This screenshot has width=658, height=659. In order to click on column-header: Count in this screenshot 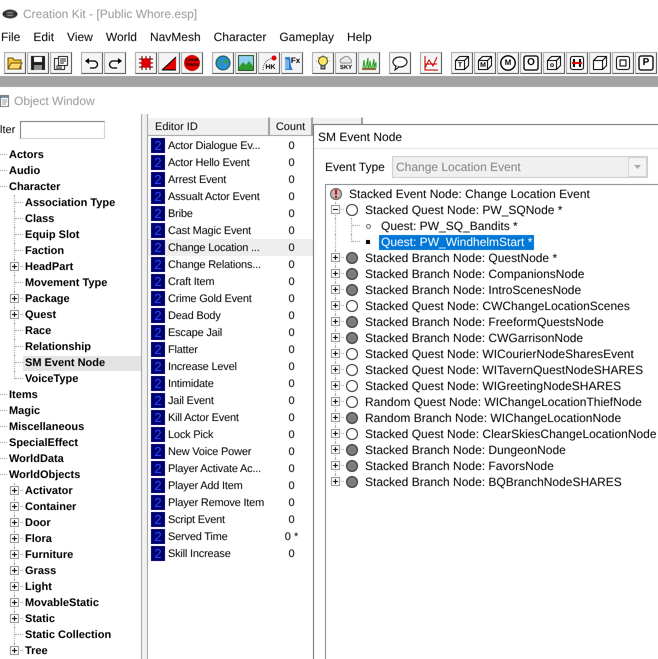, I will do `click(291, 126)`.